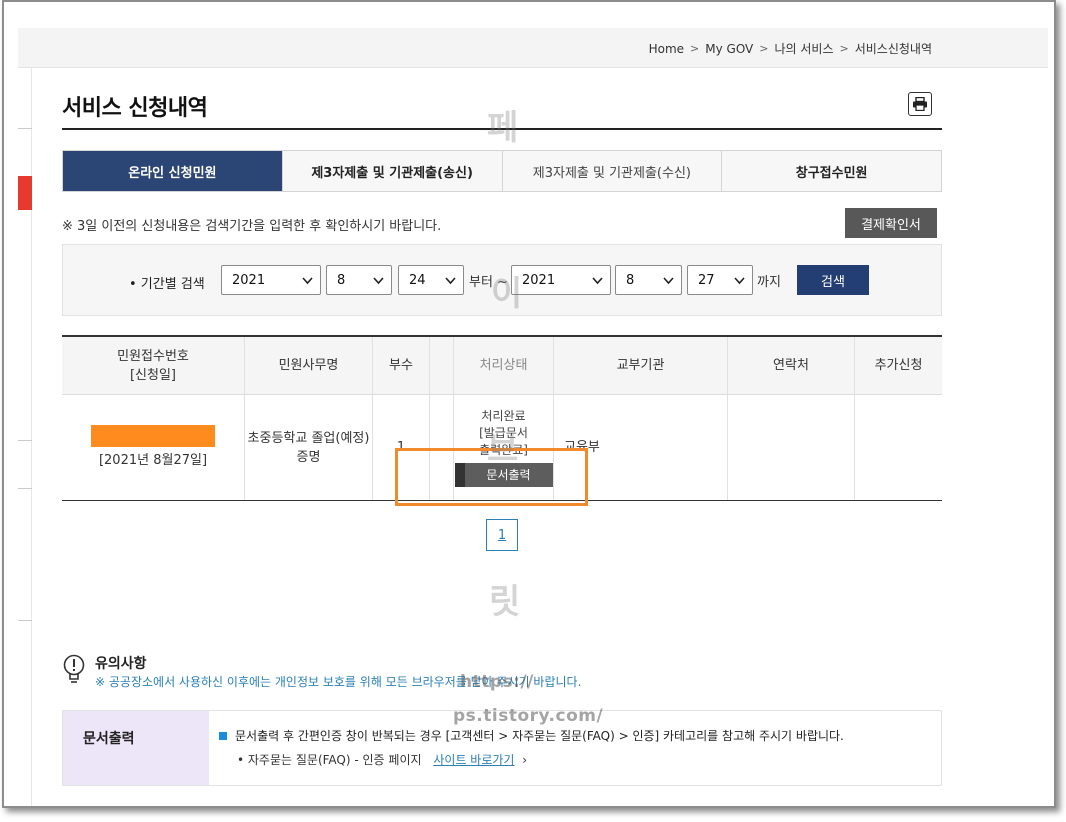  Describe the element at coordinates (135, 108) in the screenshot. I see `page-title: 서비스 신청내역` at that location.